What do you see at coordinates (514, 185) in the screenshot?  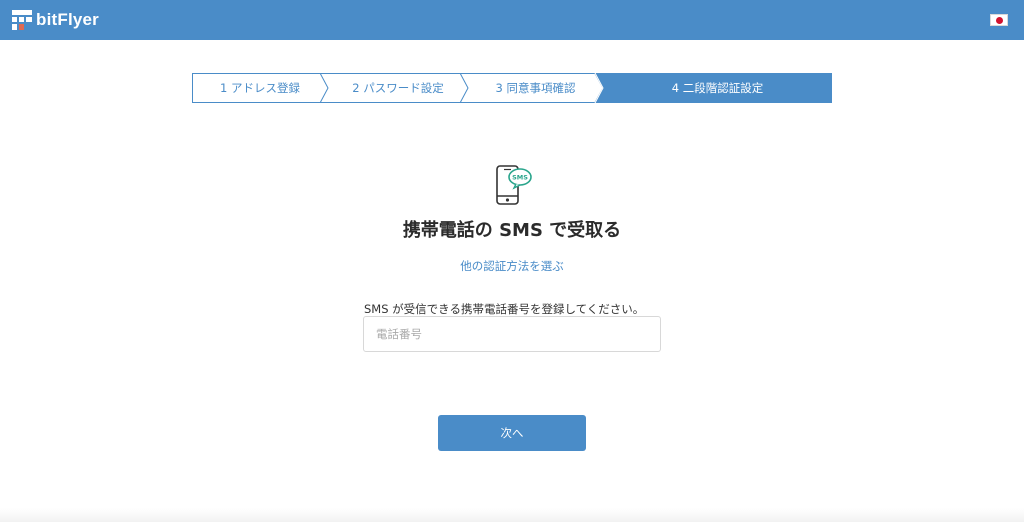 I see `sms-phone-icon: SMS` at bounding box center [514, 185].